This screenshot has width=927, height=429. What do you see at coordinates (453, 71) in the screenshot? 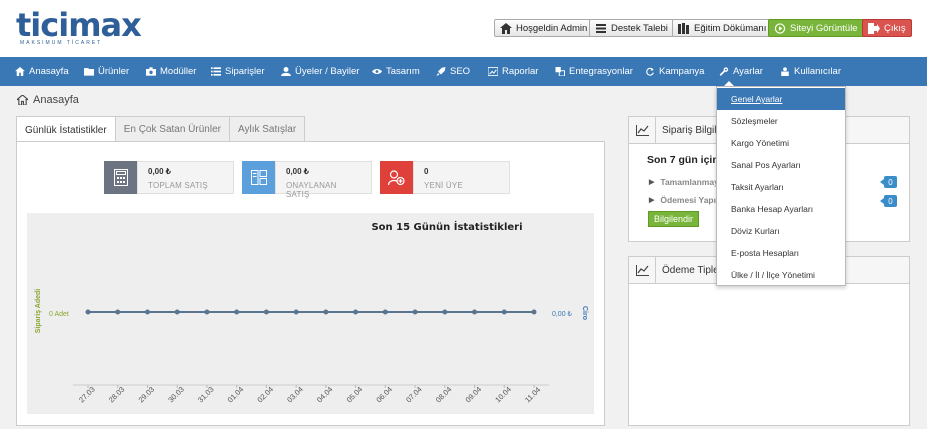
I see `nav-item-seo: SEO` at bounding box center [453, 71].